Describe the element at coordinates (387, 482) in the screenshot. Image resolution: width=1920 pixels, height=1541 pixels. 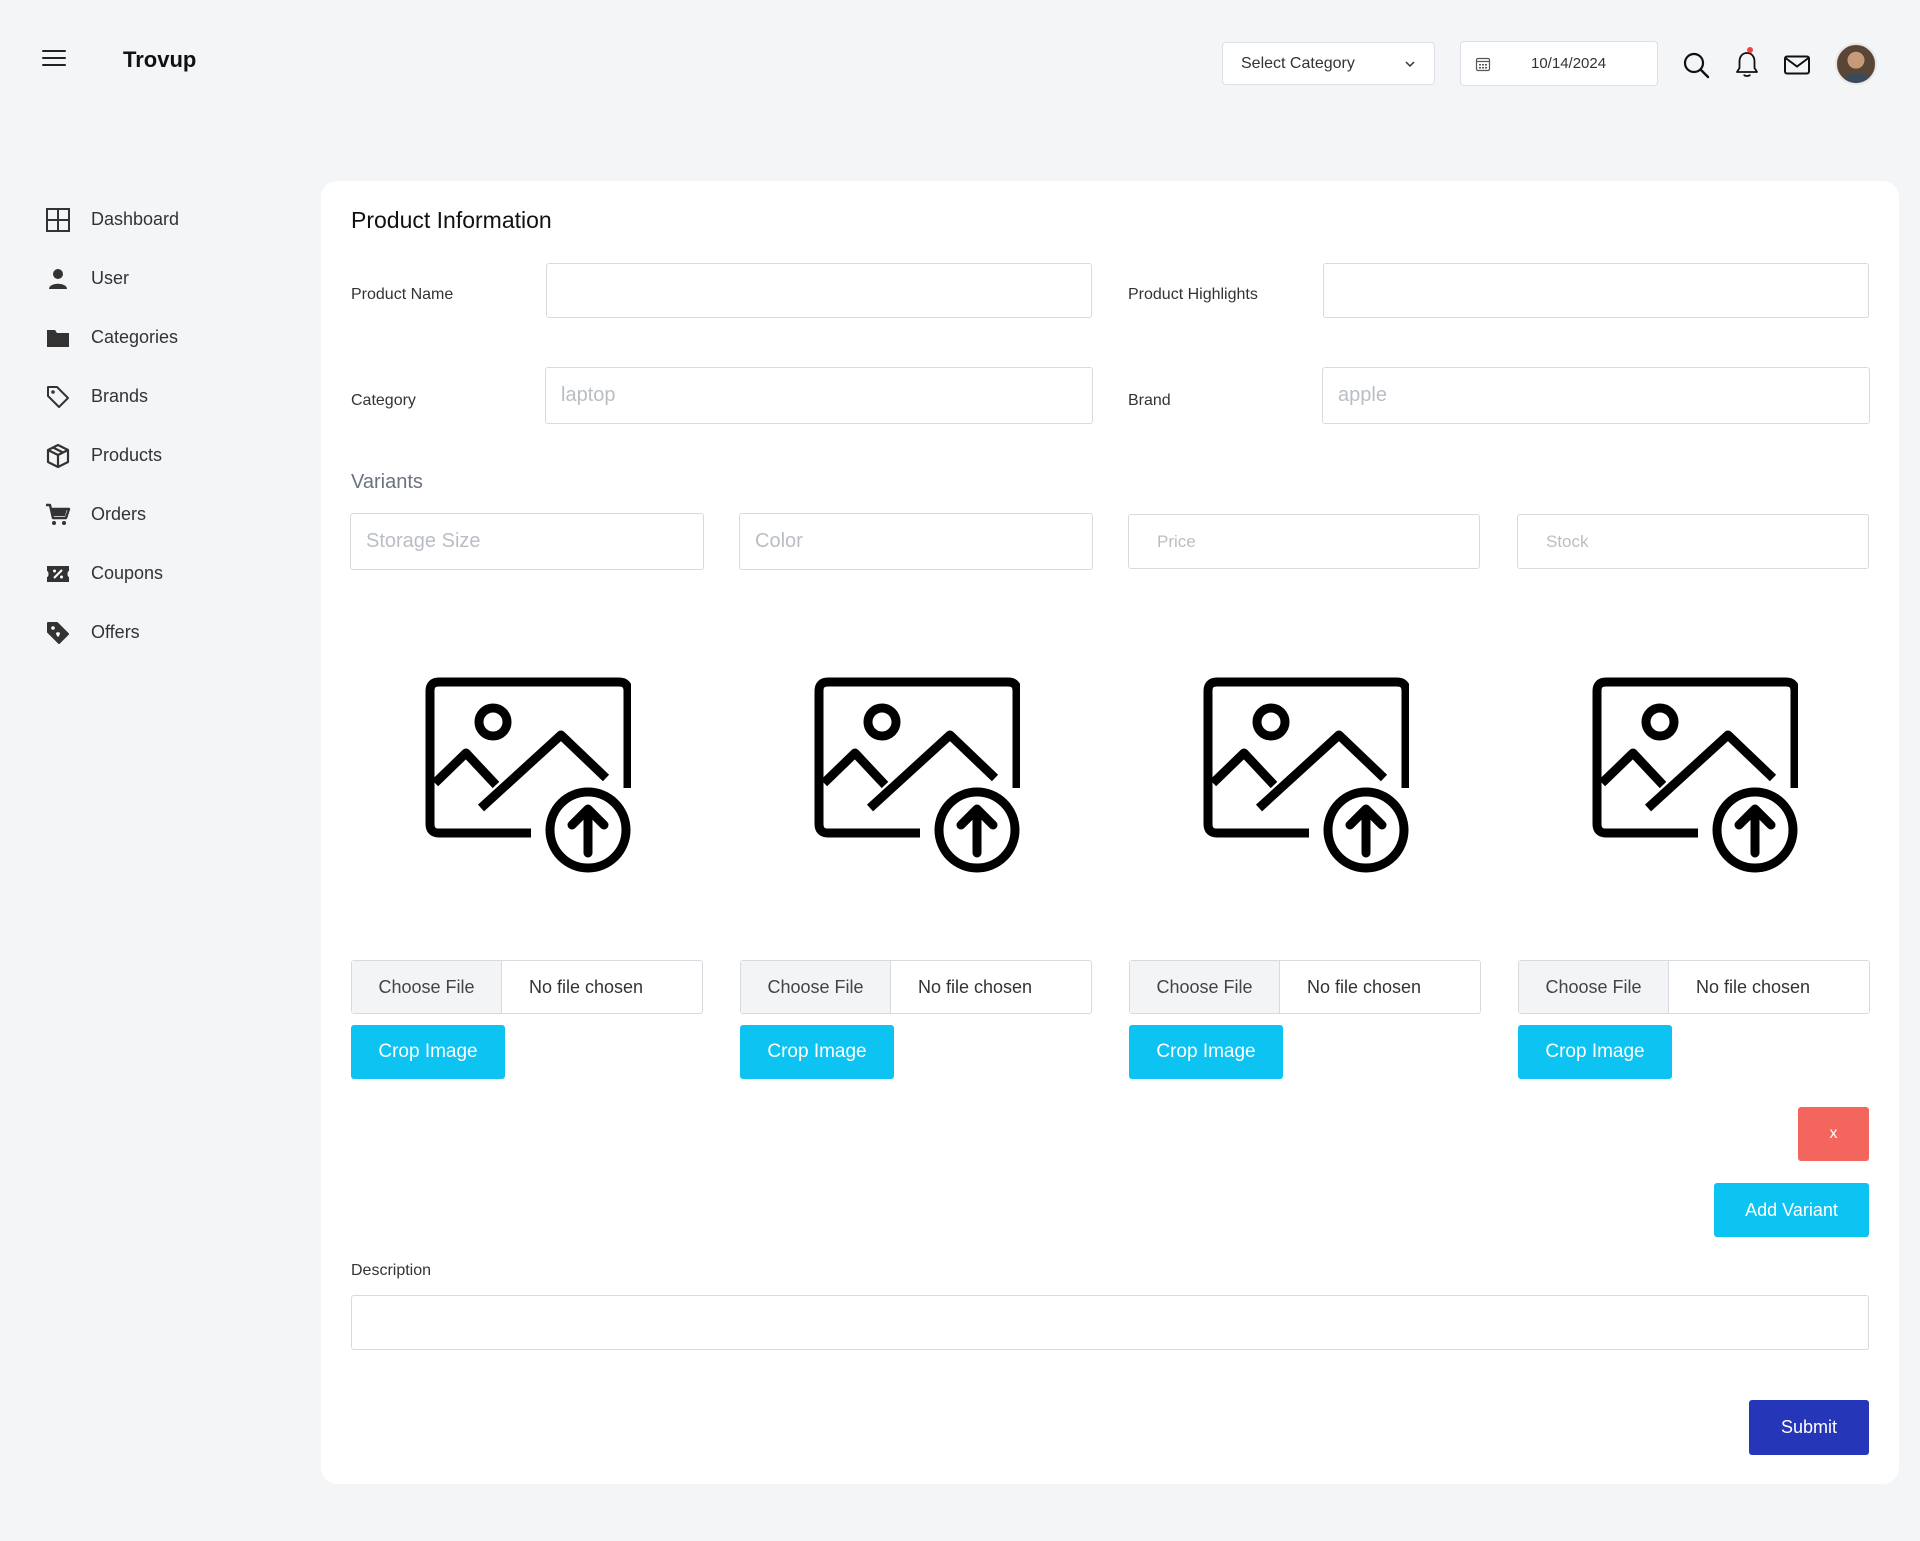
I see `variants-heading: Variants` at that location.